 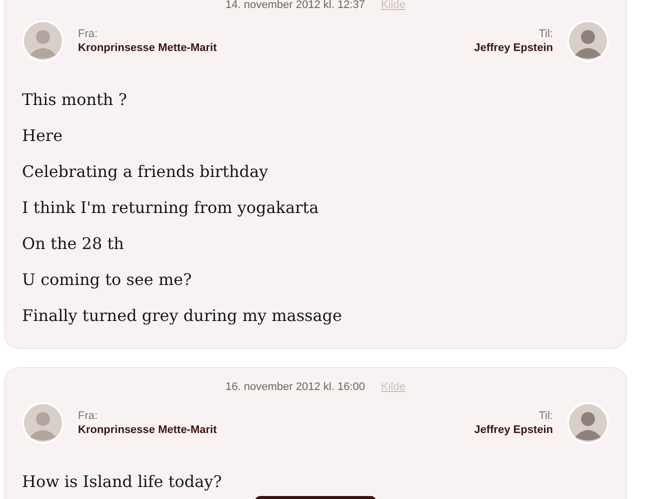 I want to click on message-line: On the 28 th, so click(x=73, y=244).